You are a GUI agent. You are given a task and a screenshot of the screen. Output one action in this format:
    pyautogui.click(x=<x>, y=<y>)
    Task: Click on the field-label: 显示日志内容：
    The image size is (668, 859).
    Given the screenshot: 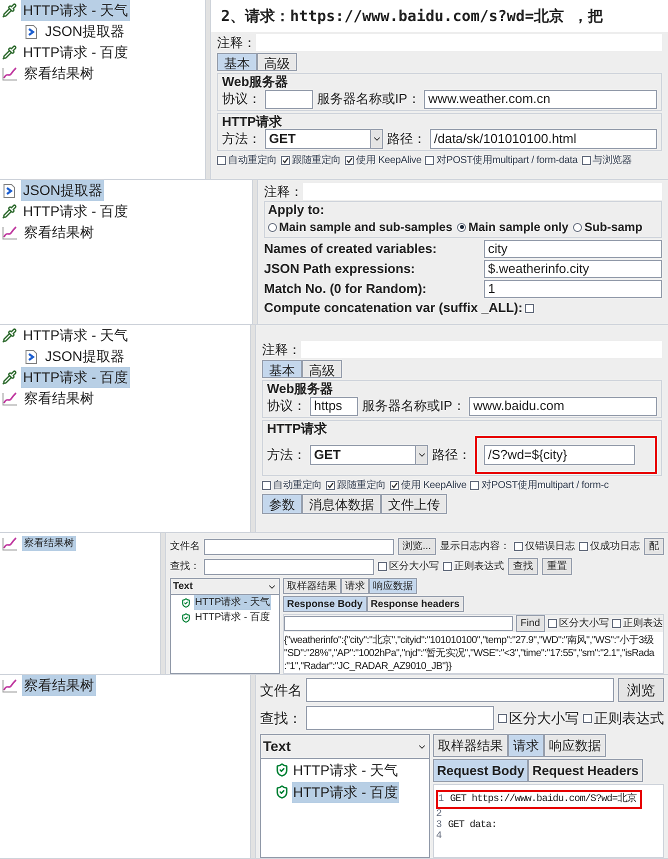 What is the action you would take?
    pyautogui.click(x=475, y=547)
    